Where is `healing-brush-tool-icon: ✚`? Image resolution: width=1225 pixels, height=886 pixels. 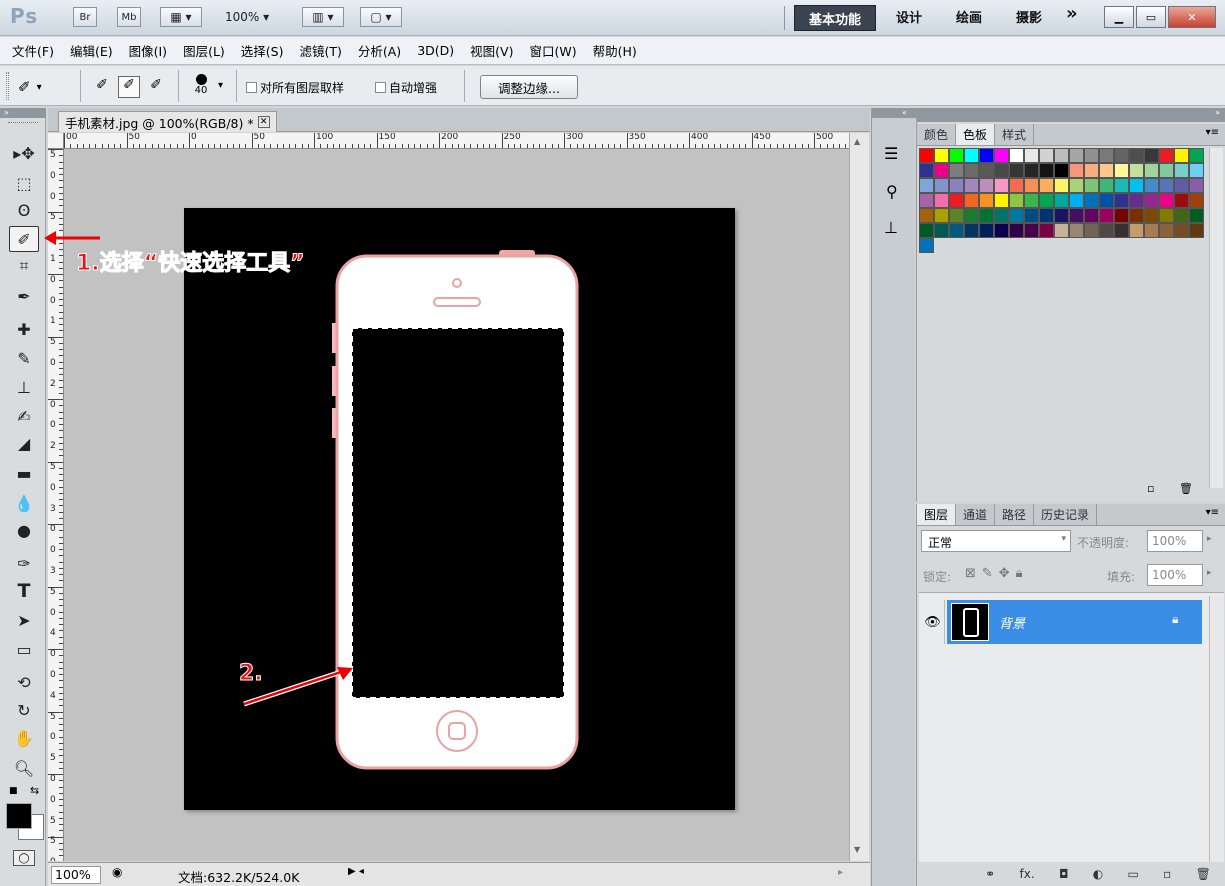
healing-brush-tool-icon: ✚ is located at coordinates (24, 329).